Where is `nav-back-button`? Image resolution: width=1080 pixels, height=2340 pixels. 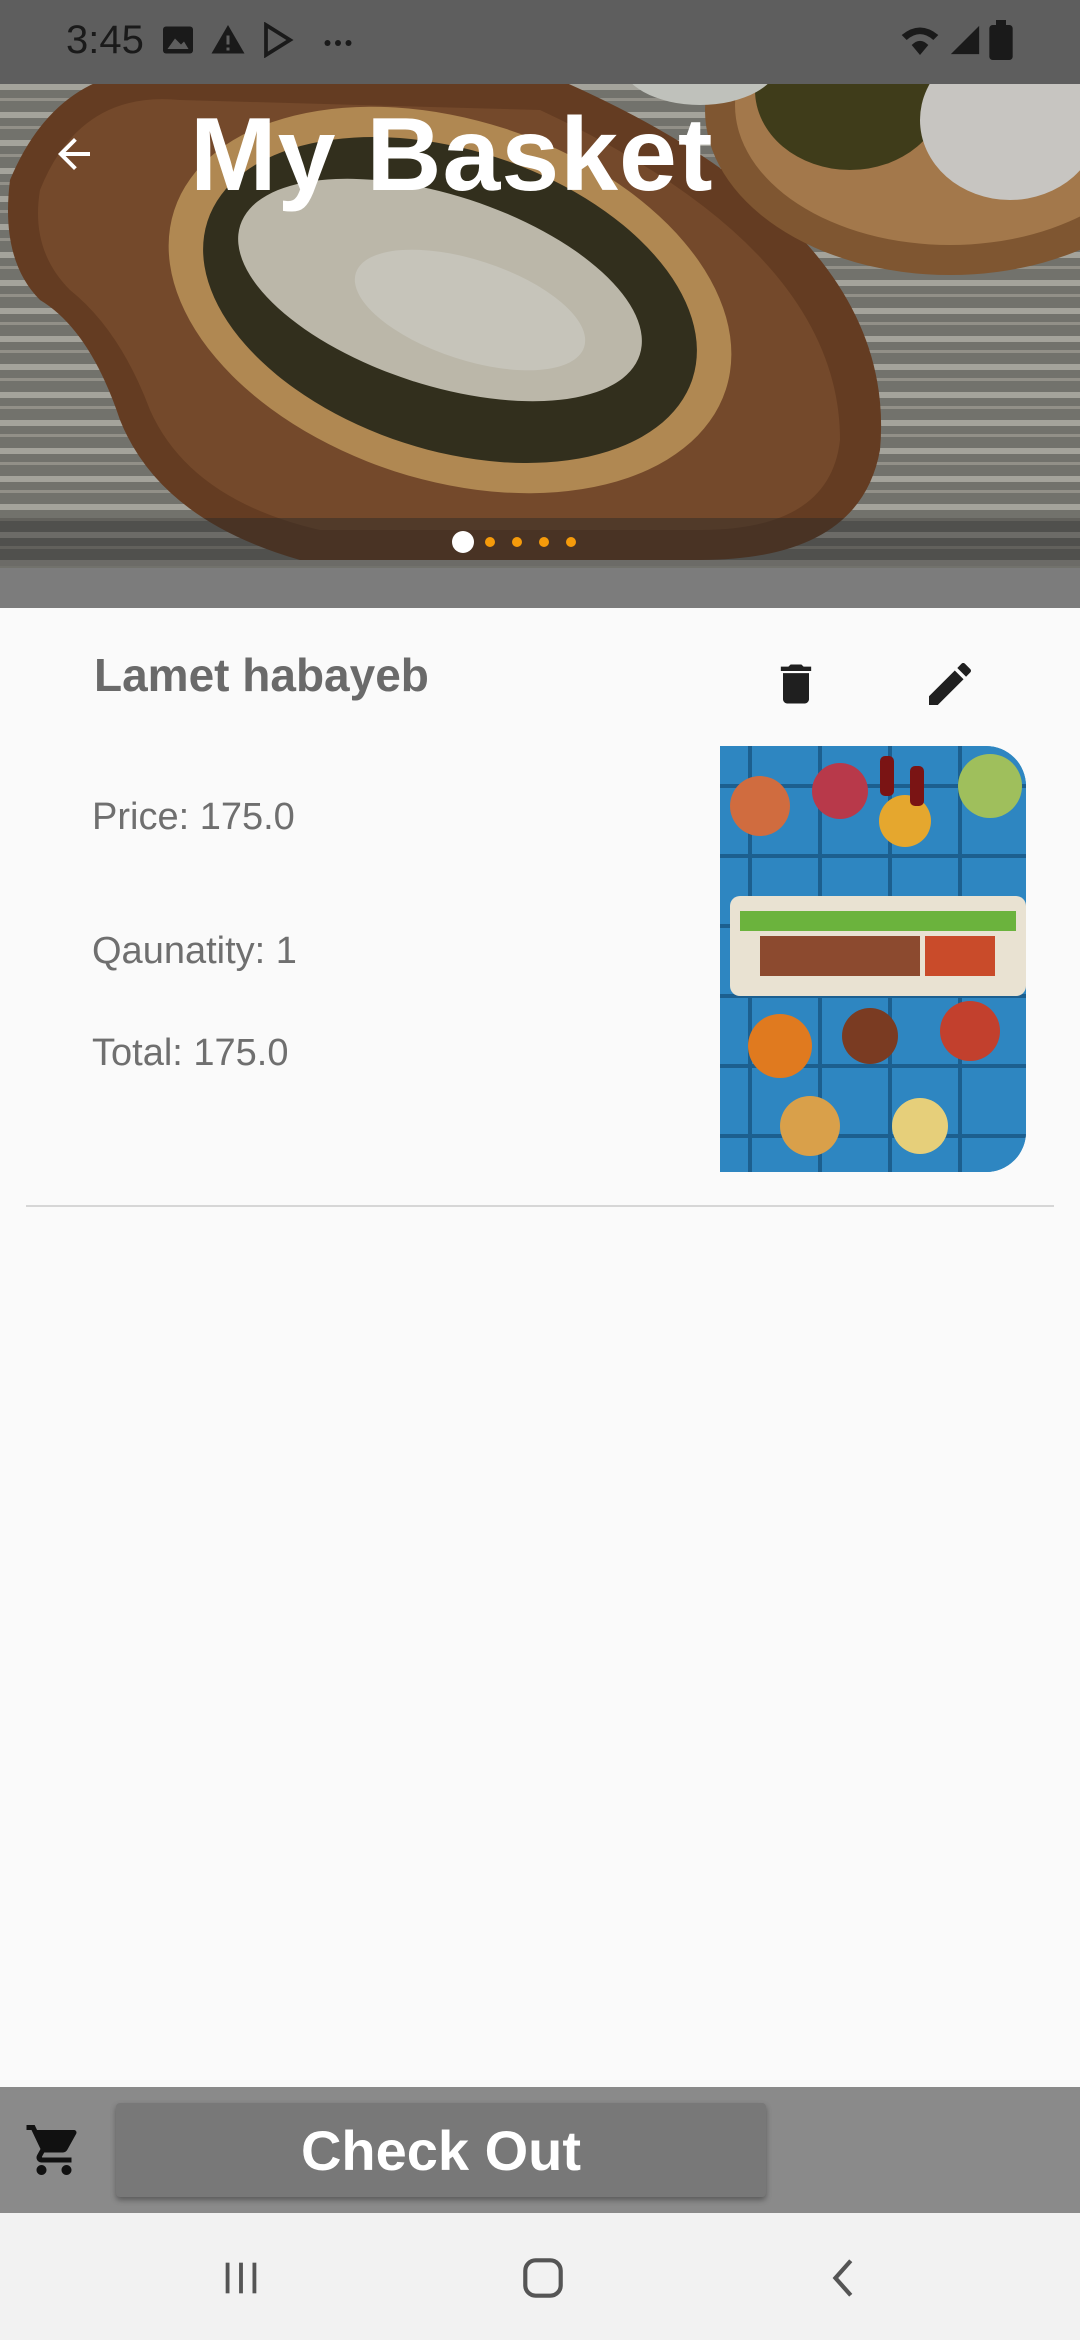 nav-back-button is located at coordinates (845, 2278).